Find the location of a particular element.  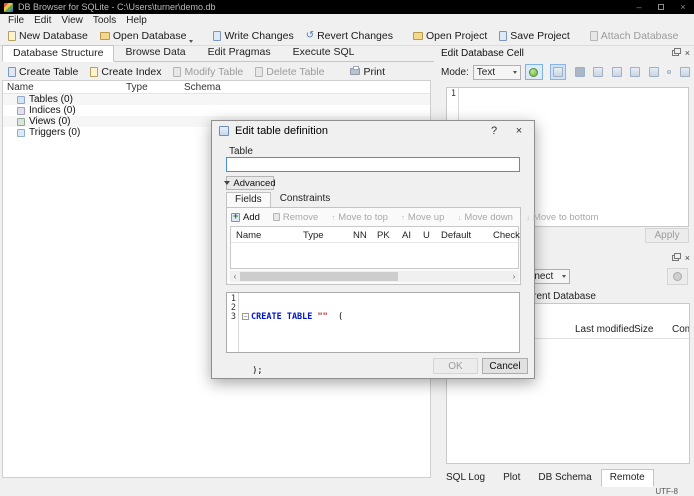

menu-bar: File Edit View Tools Help is located at coordinates (347, 20).